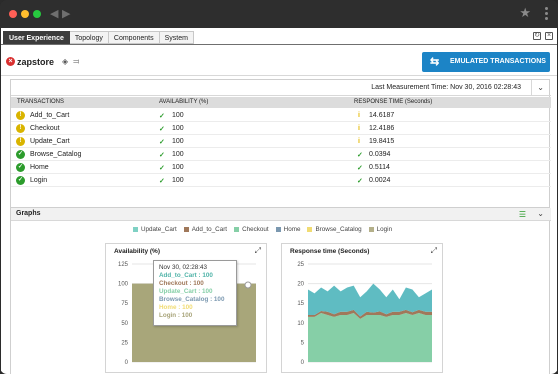  What do you see at coordinates (281, 128) in the screenshot?
I see `table-row: ! Checkout ✓ 100 i 12.4186` at bounding box center [281, 128].